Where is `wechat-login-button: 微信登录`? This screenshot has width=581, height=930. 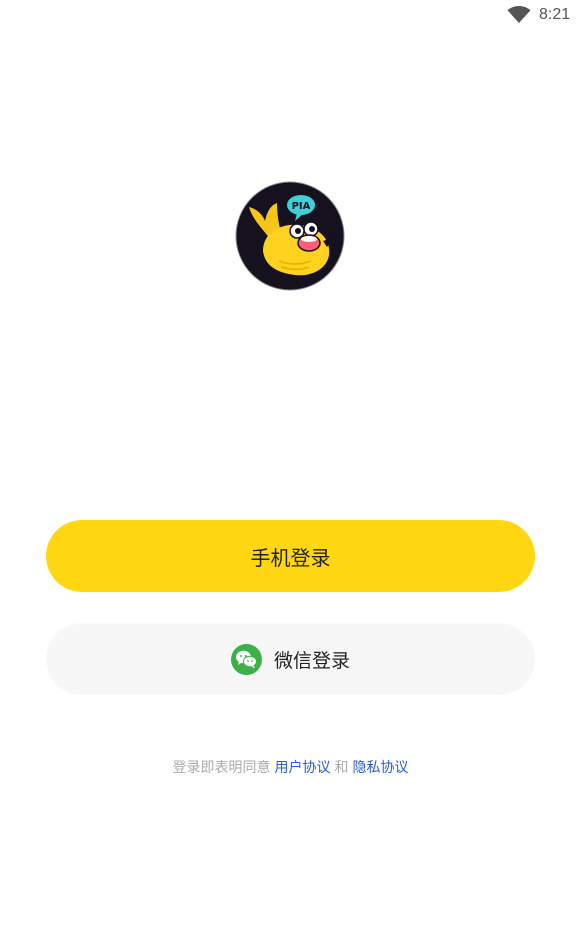 wechat-login-button: 微信登录 is located at coordinates (290, 659).